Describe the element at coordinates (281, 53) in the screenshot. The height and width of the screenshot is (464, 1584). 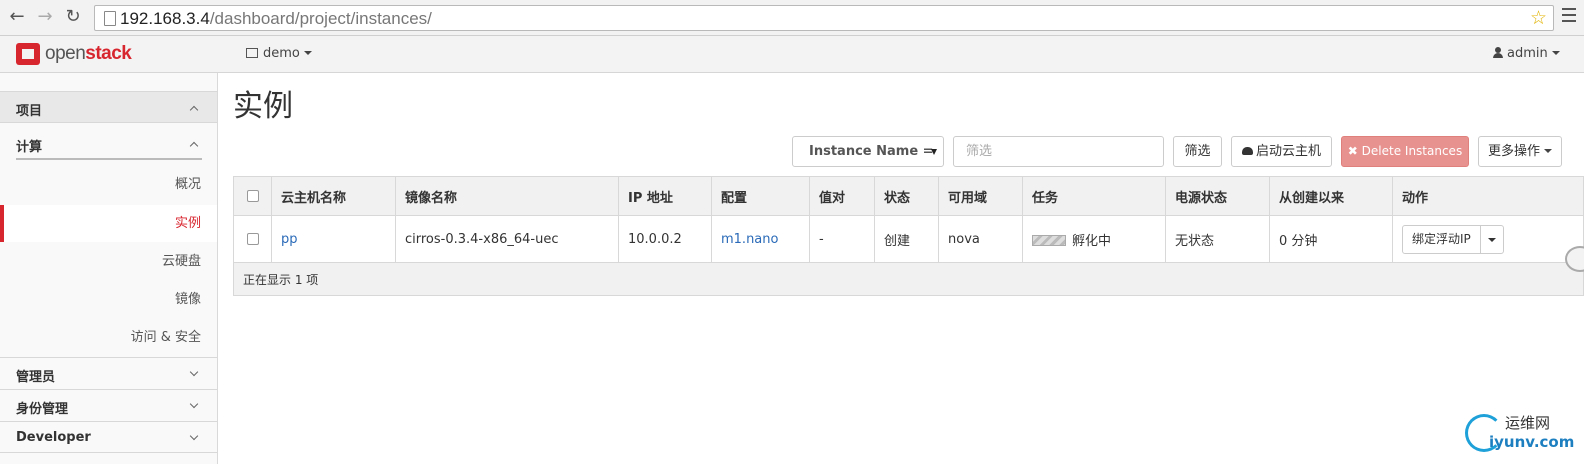
I see `project-name: demo` at that location.